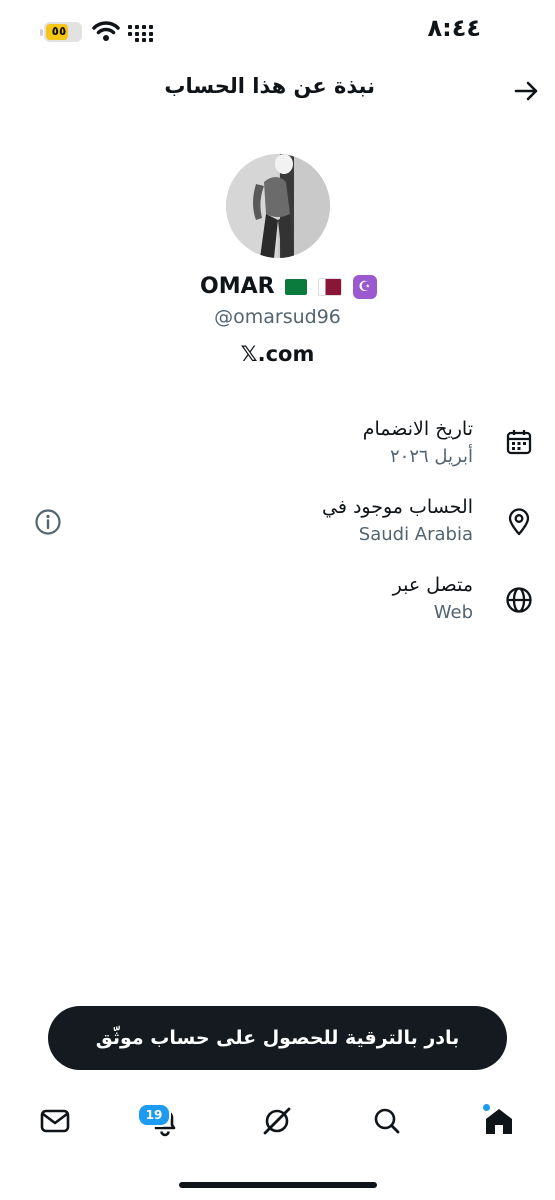 This screenshot has width=555, height=1200. I want to click on display-name: OMAR, so click(237, 286).